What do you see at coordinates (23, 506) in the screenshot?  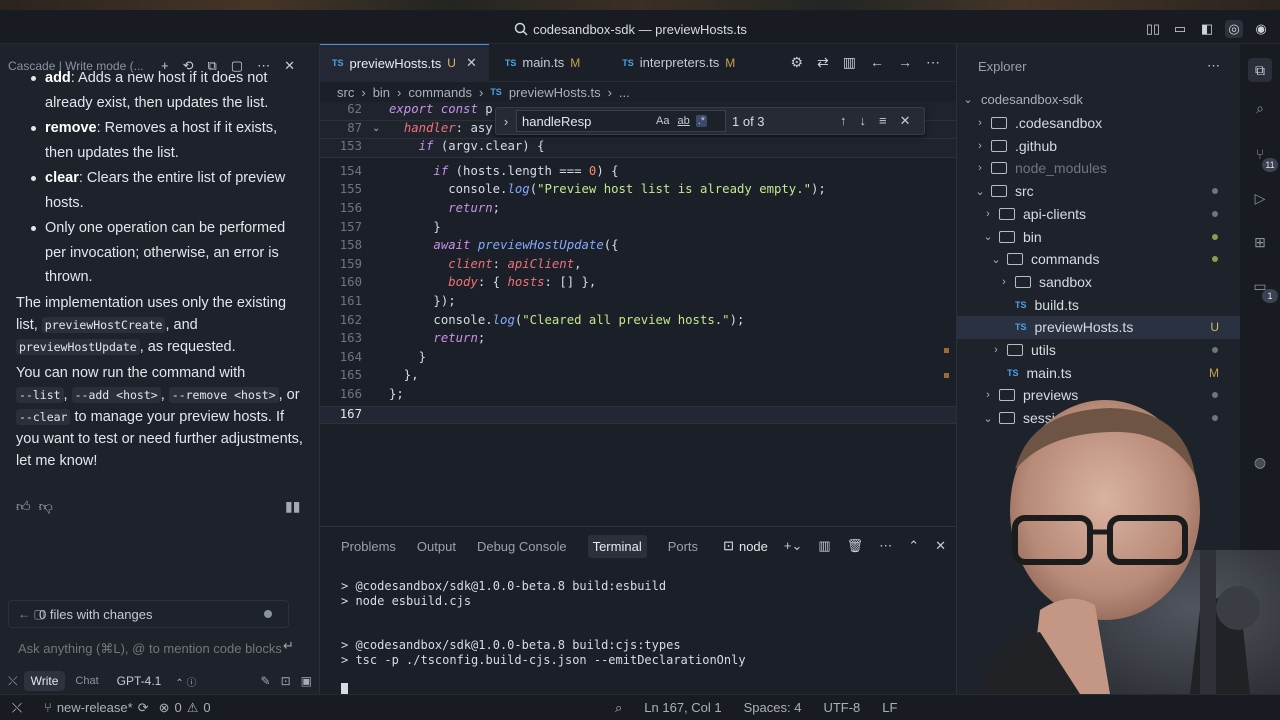 I see `thumbs-up-icon: 👍︎` at bounding box center [23, 506].